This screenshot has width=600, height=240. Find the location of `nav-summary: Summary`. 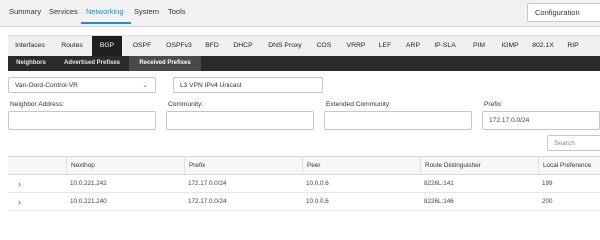

nav-summary: Summary is located at coordinates (25, 11).